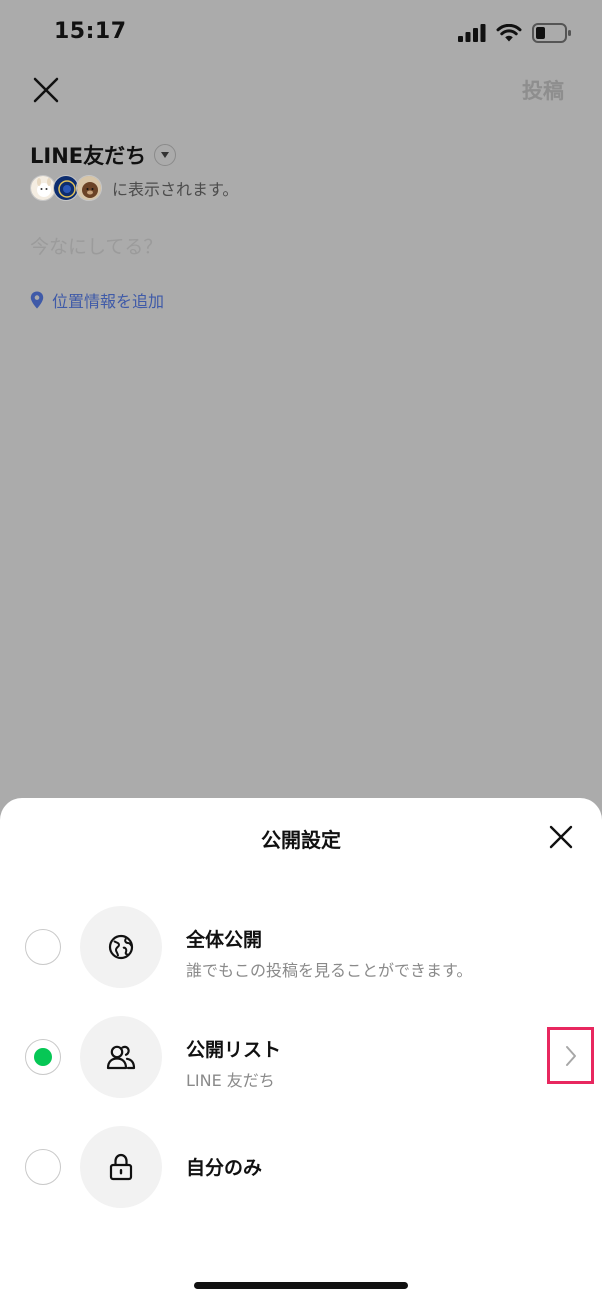 The image size is (602, 1302). I want to click on friend-avatars, so click(66, 188).